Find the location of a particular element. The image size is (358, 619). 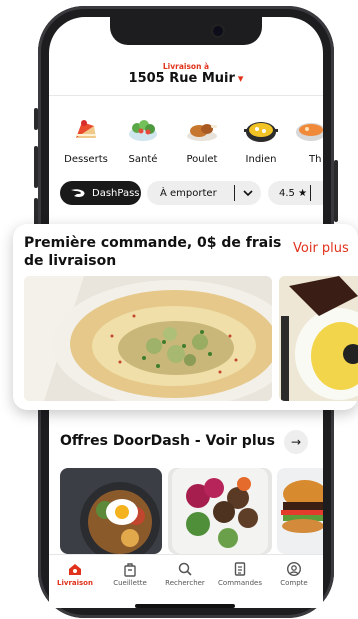

category-desserts: Desserts is located at coordinates (86, 138).